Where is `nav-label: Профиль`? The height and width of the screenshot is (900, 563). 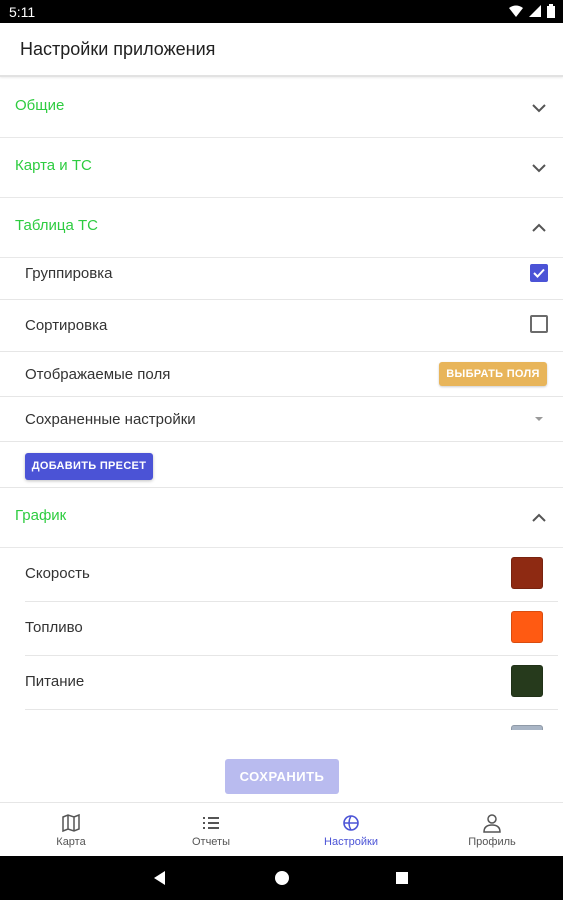 nav-label: Профиль is located at coordinates (492, 842).